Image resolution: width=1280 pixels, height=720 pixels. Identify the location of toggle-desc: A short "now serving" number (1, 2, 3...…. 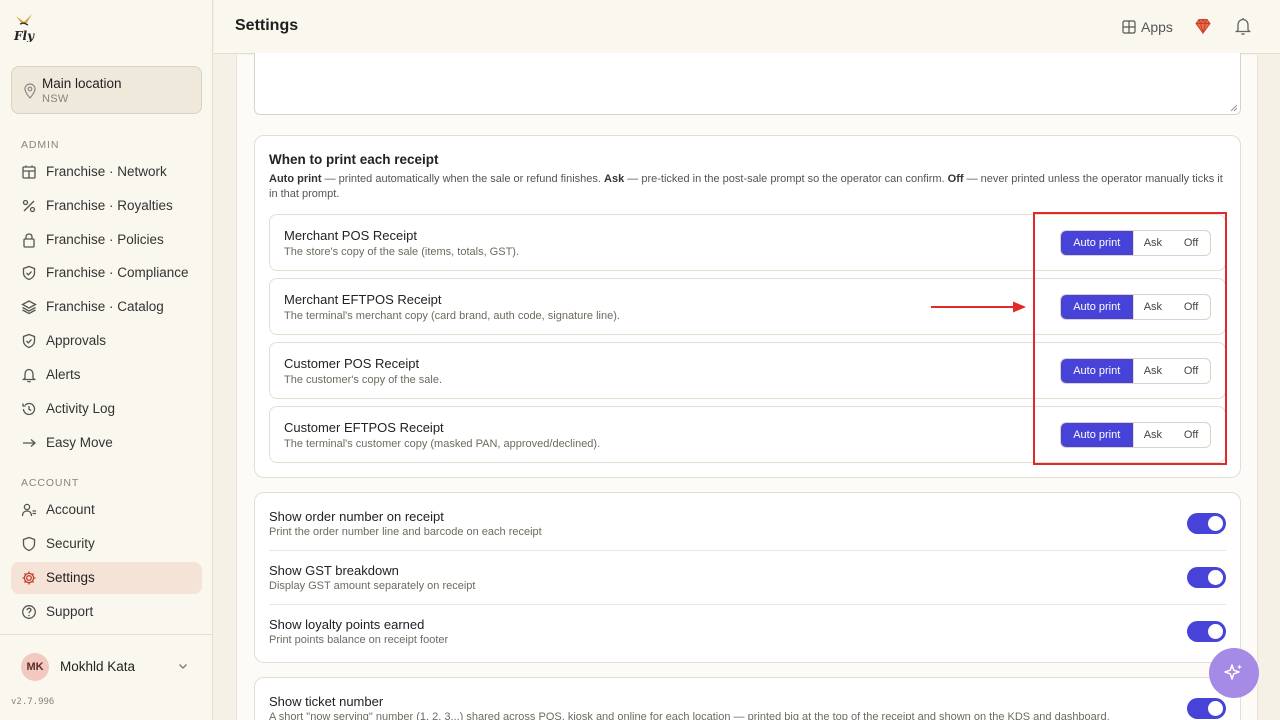
(689, 715).